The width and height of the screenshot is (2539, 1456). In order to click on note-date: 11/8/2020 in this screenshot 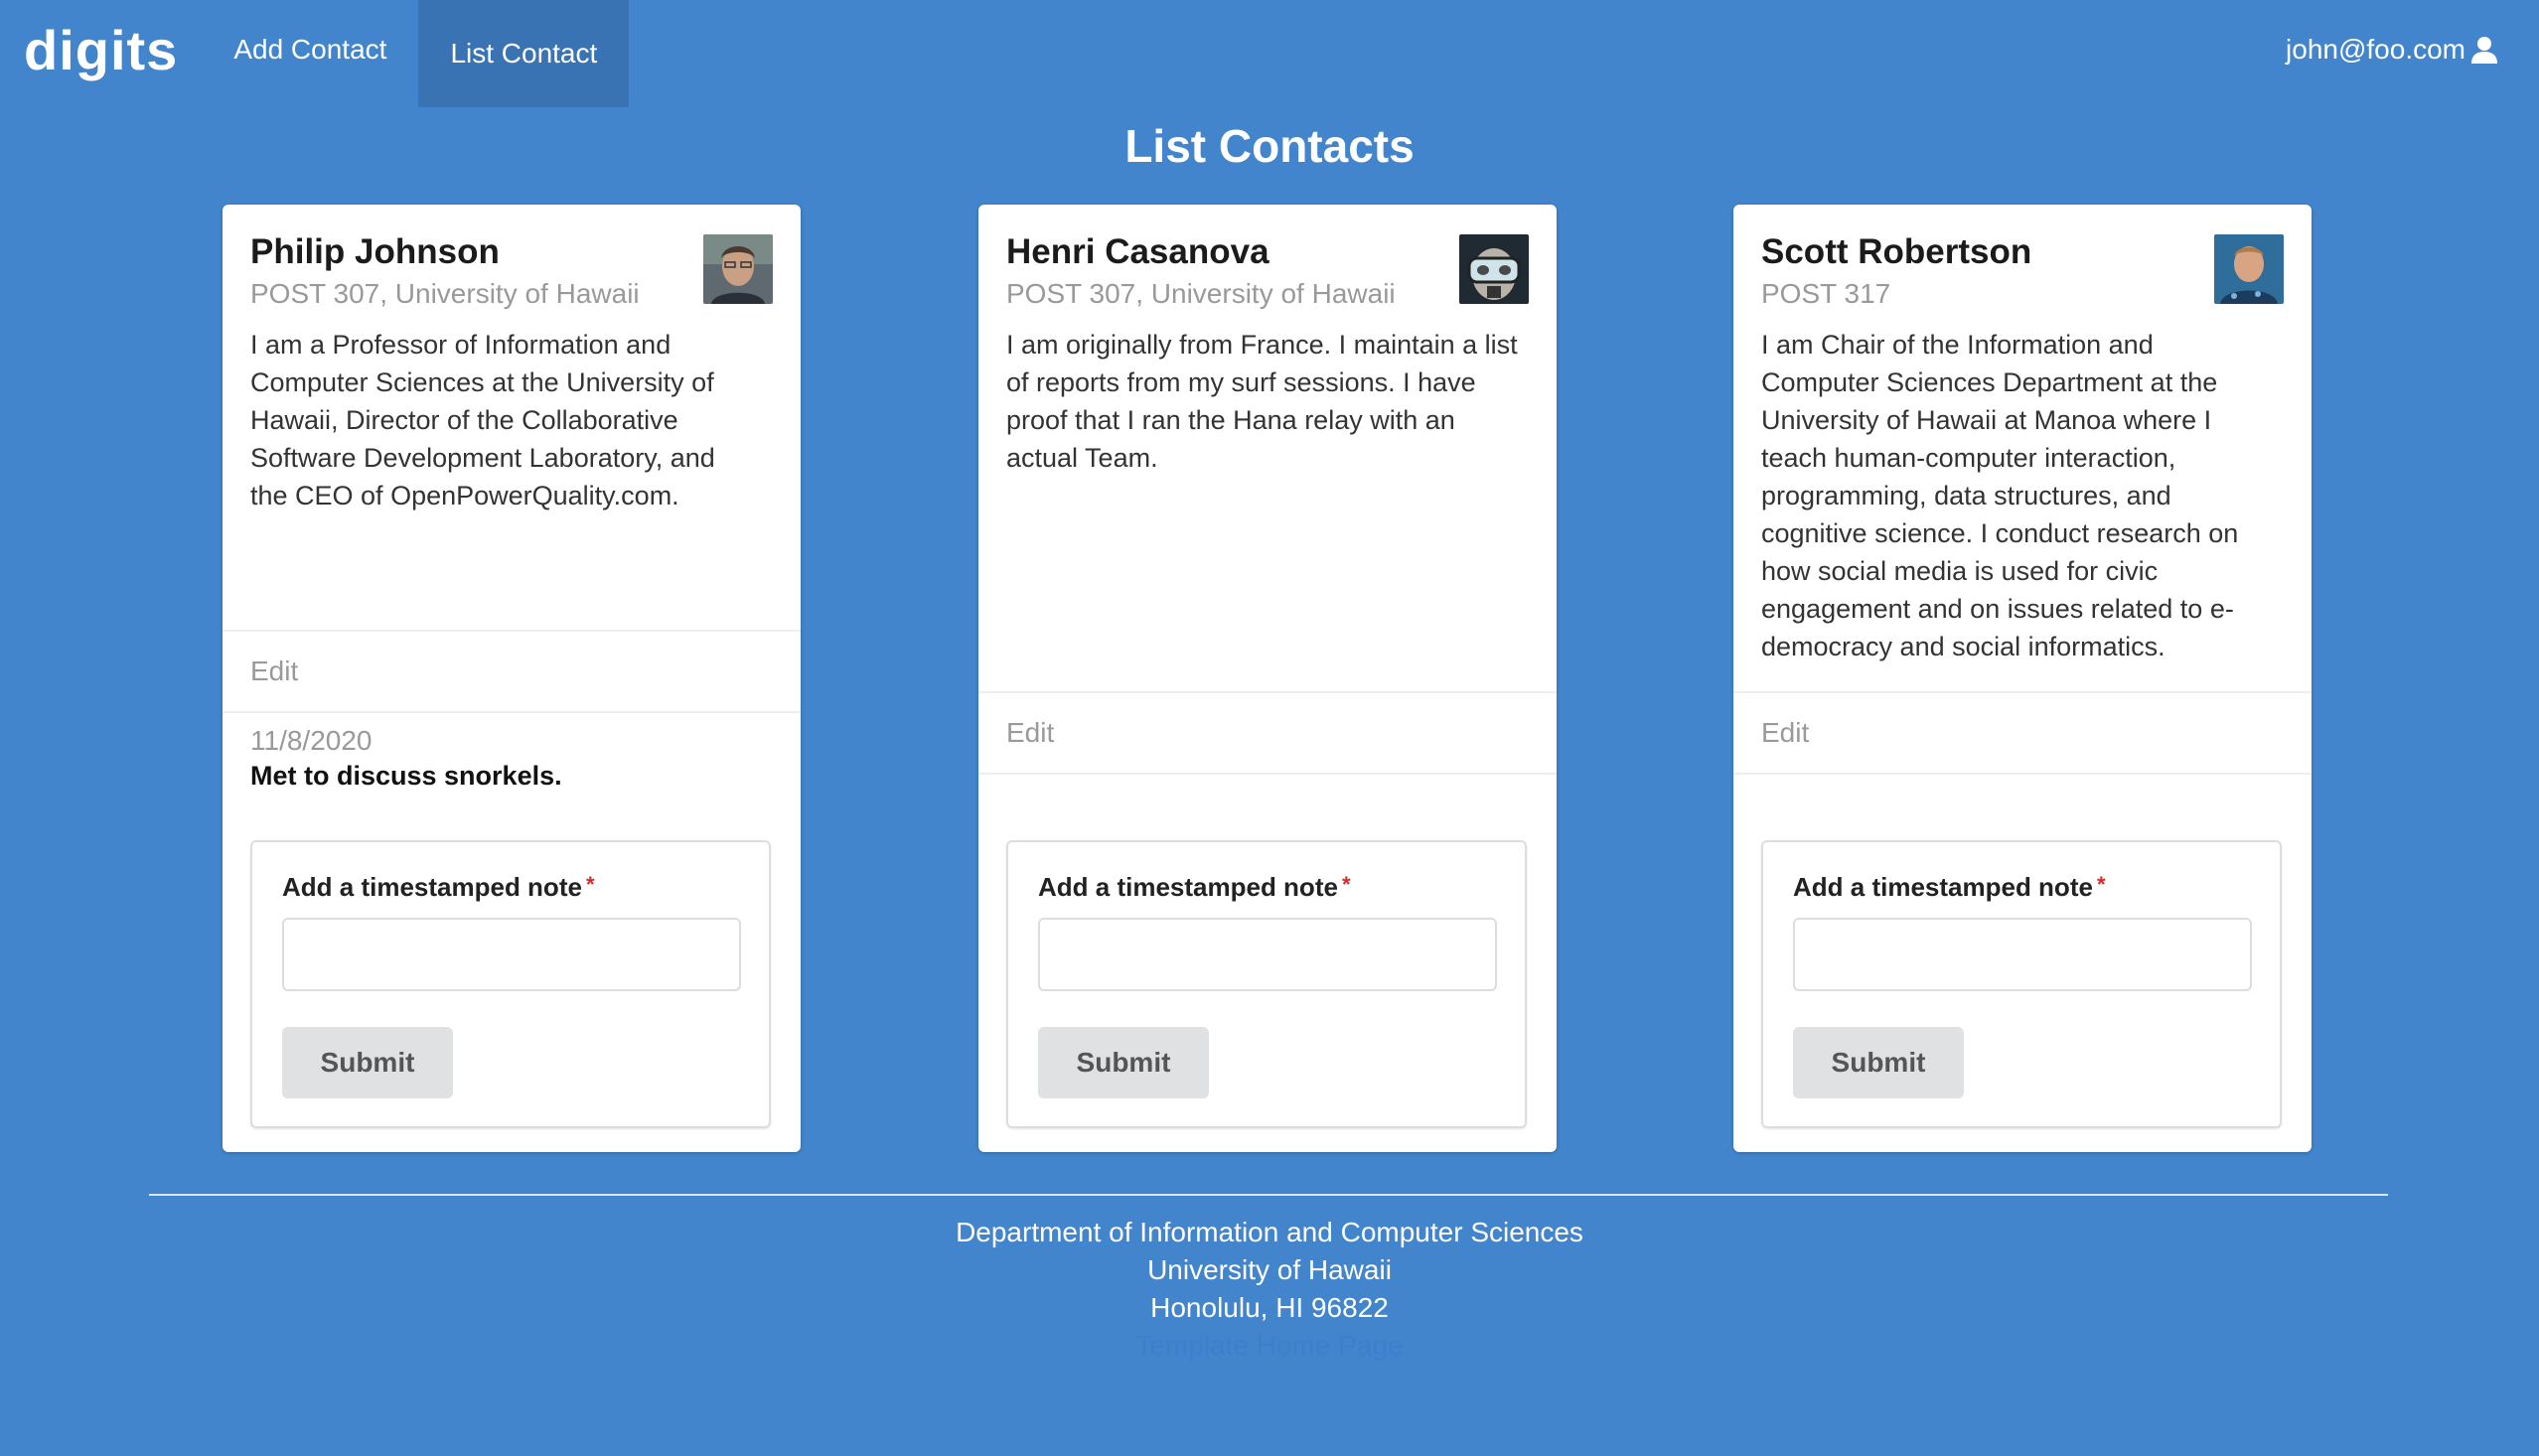, I will do `click(311, 740)`.